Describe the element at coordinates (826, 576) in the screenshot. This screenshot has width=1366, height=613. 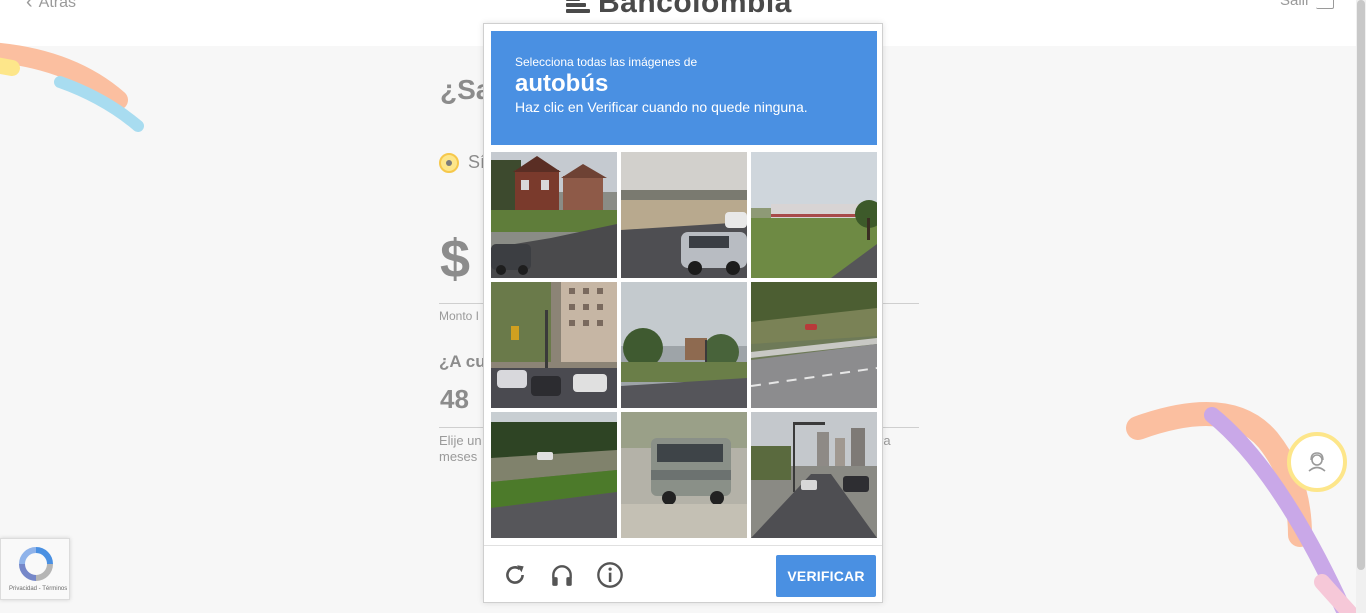
I see `verify-button: VERIFICAR` at that location.